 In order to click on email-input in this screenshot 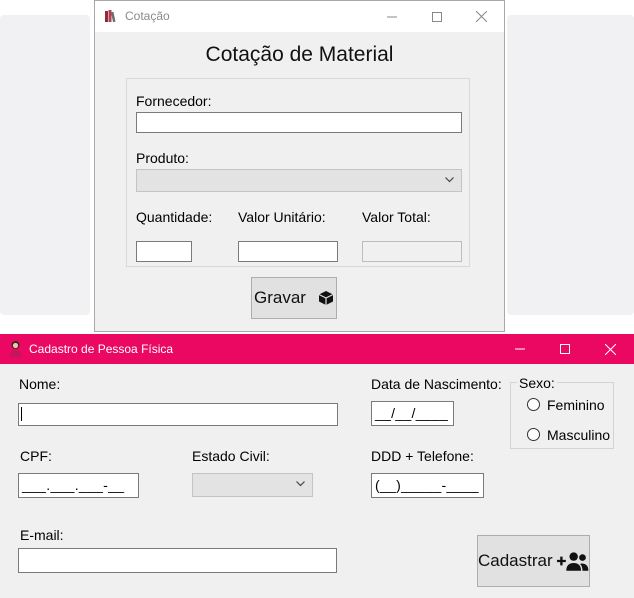, I will do `click(177, 560)`.